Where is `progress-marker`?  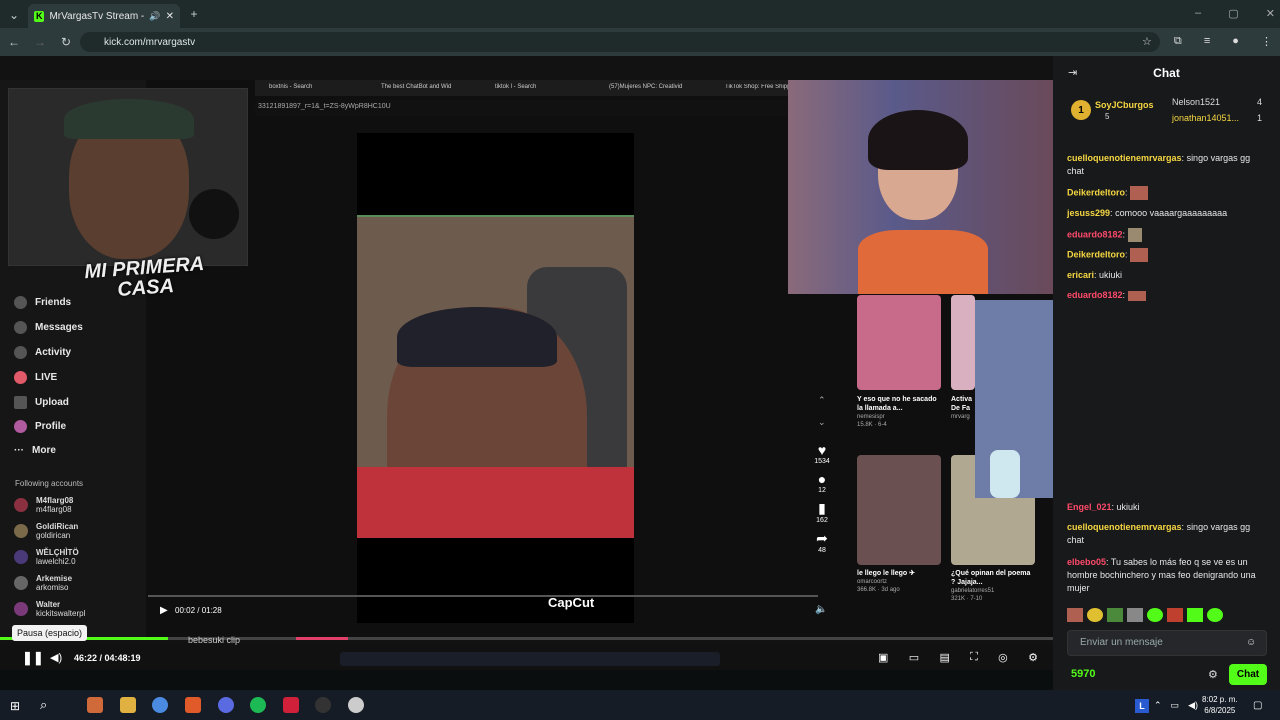
progress-marker is located at coordinates (322, 638).